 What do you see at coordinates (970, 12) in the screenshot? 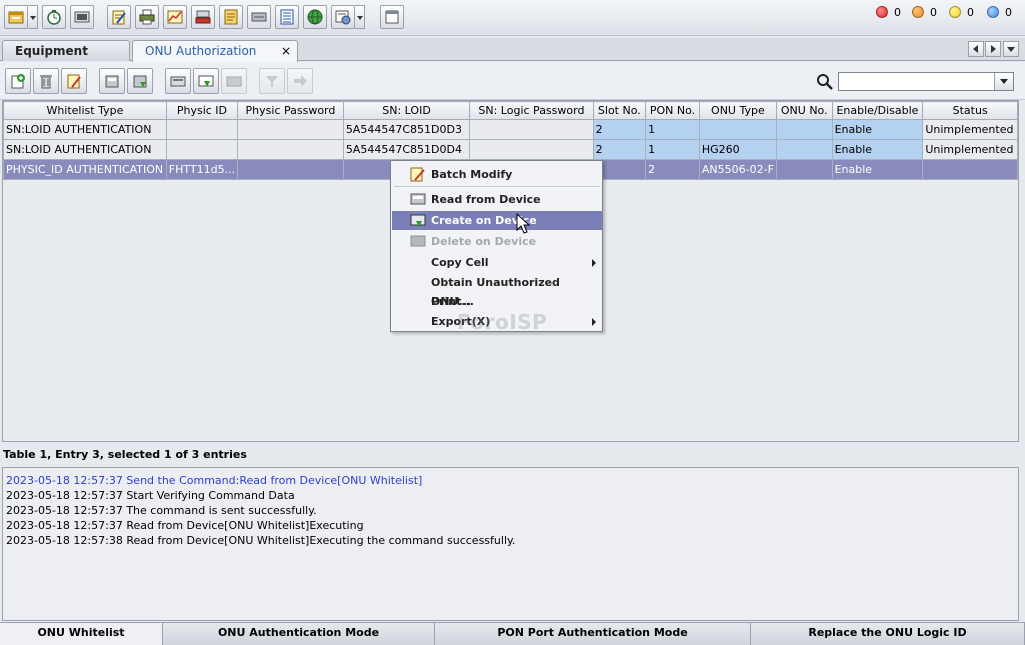
I see `minor-alarm-count: 0` at bounding box center [970, 12].